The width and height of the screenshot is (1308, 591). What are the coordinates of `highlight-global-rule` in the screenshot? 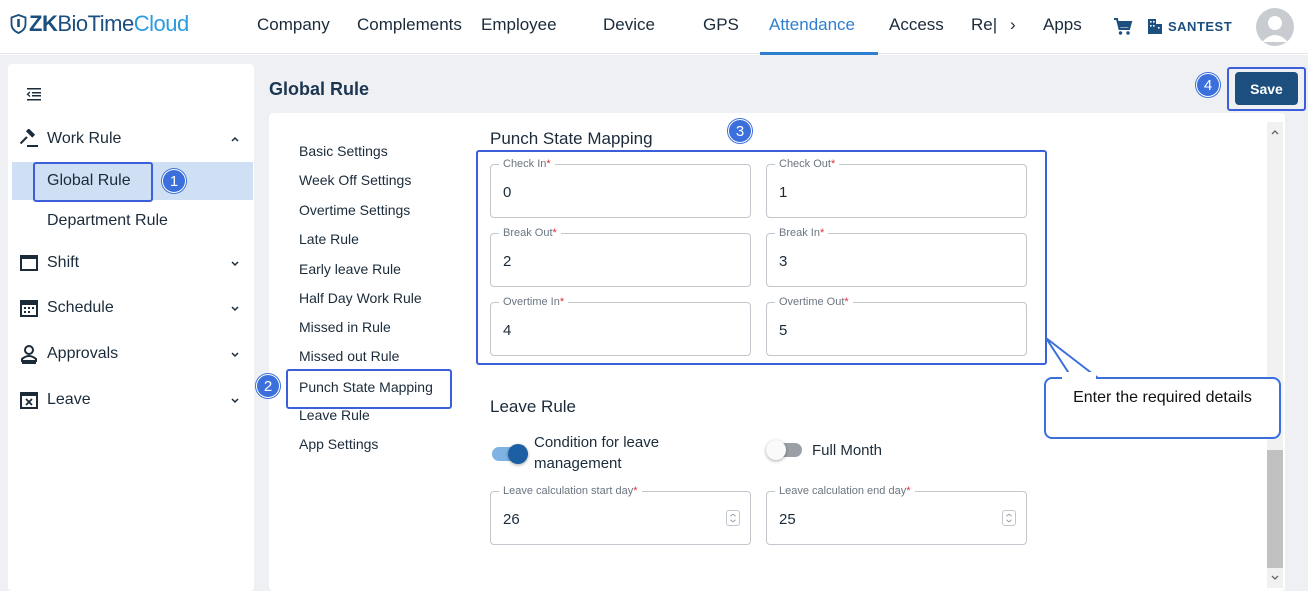 It's located at (93, 182).